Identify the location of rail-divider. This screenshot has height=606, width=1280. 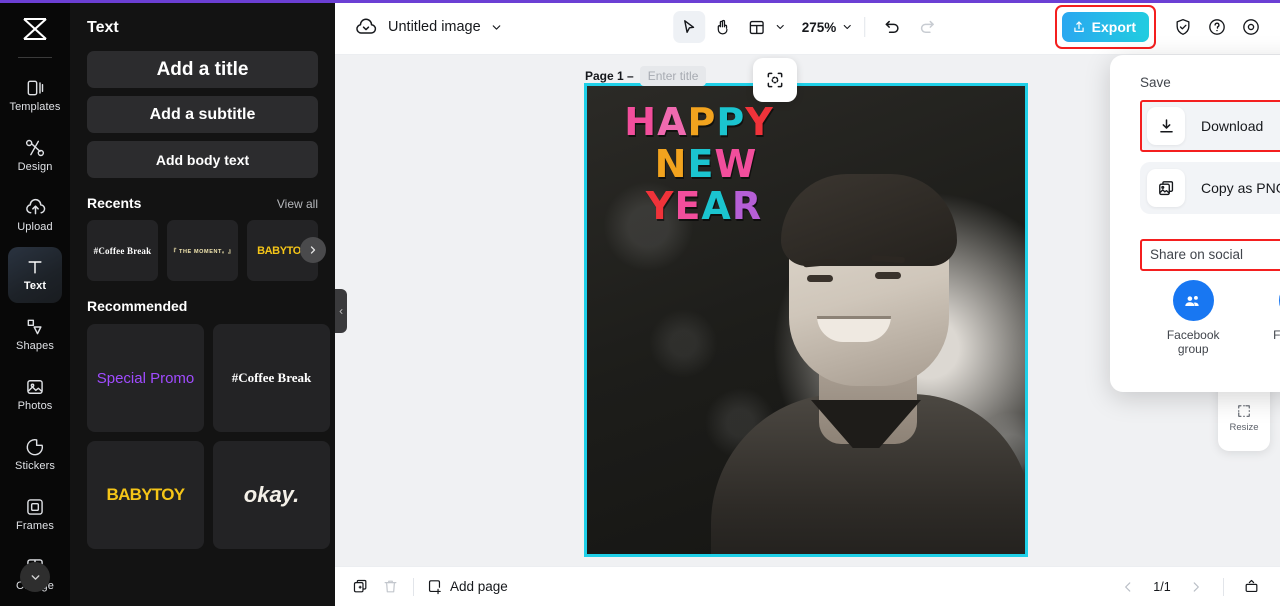
(35, 57).